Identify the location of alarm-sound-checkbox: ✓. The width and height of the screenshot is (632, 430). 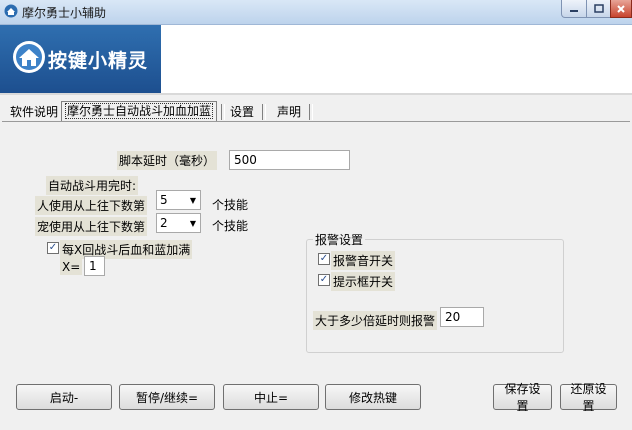
(324, 259).